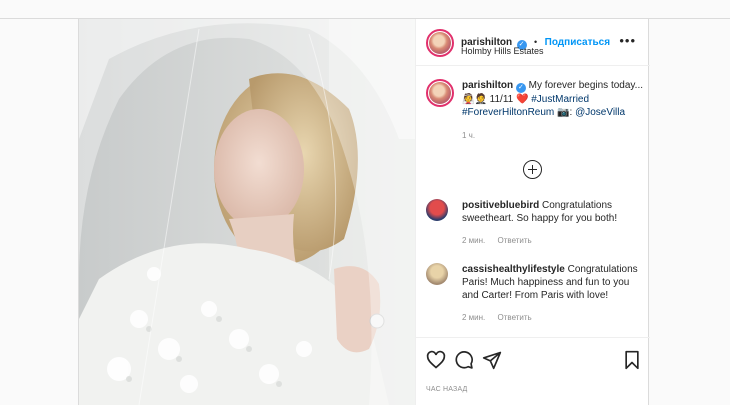 The image size is (730, 405). Describe the element at coordinates (495, 99) in the screenshot. I see `caption-emoji: 👰🤵 11/11 ❤️` at that location.